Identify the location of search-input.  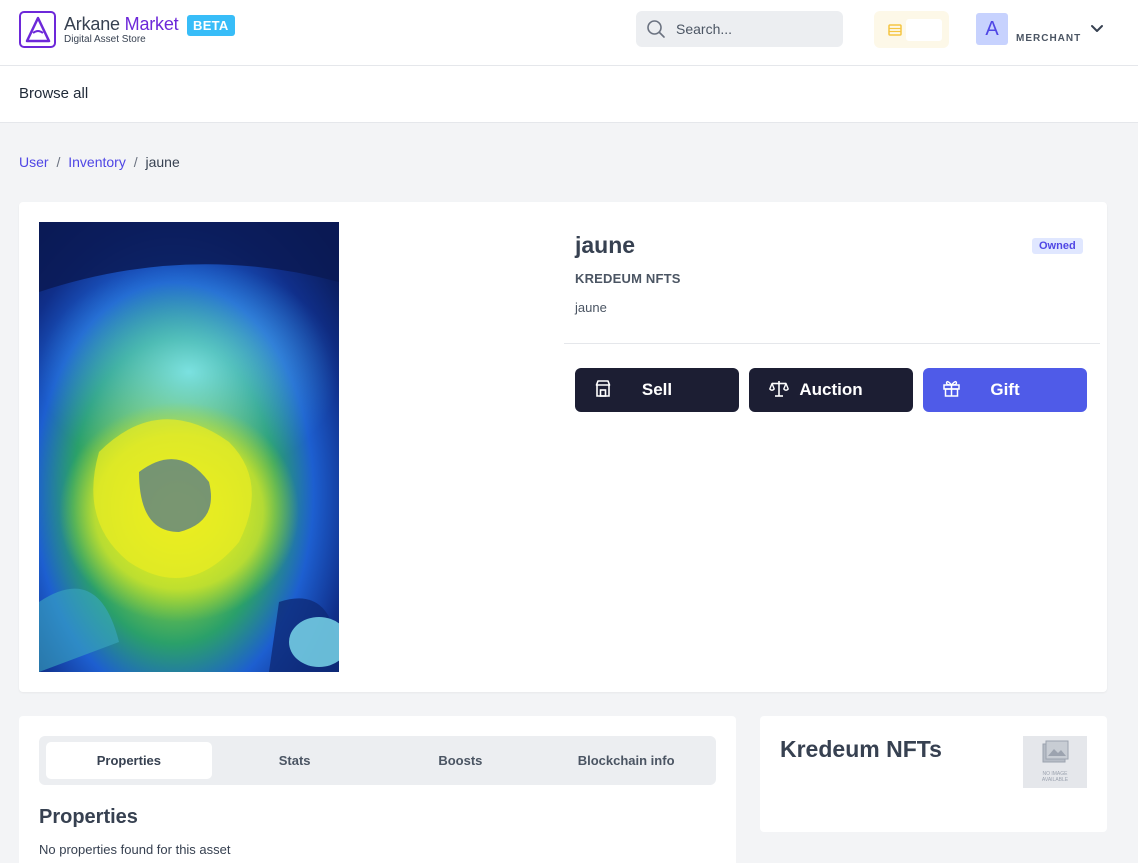
(751, 29).